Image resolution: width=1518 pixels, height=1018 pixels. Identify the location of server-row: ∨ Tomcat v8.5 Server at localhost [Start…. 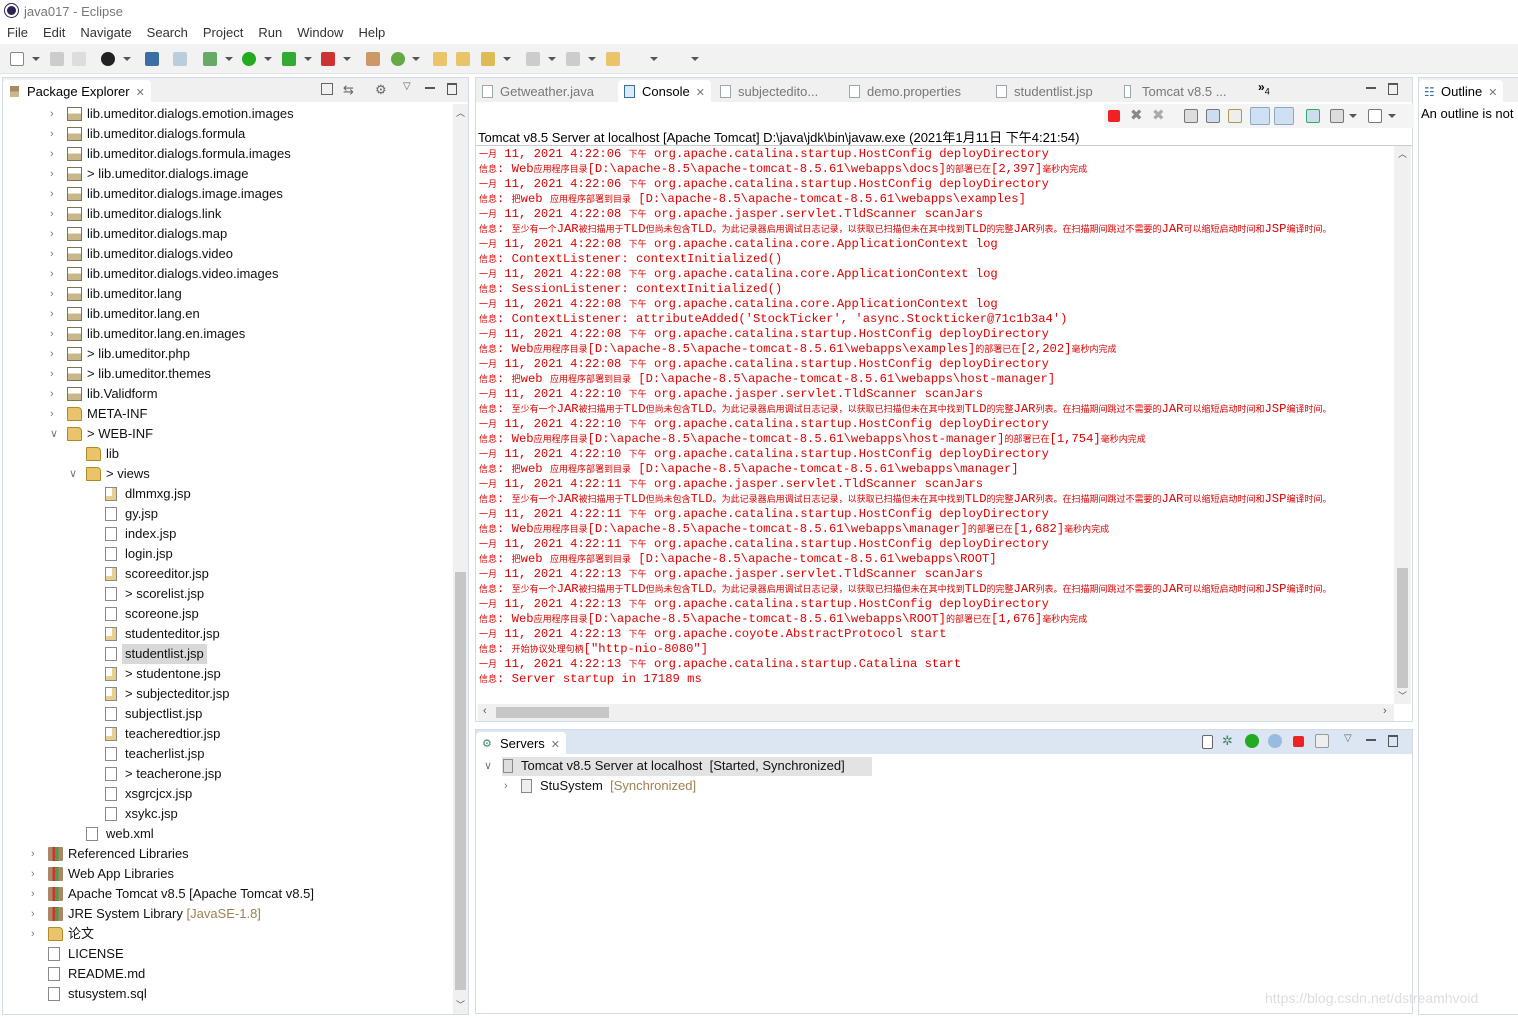
(676, 766).